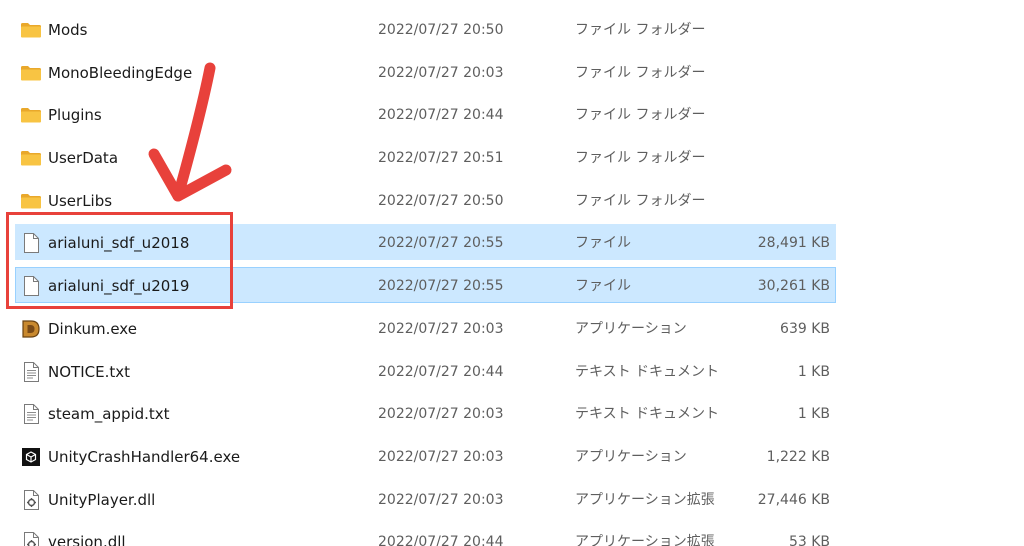 This screenshot has width=1024, height=546. Describe the element at coordinates (80, 200) in the screenshot. I see `file-name: UserLibs` at that location.